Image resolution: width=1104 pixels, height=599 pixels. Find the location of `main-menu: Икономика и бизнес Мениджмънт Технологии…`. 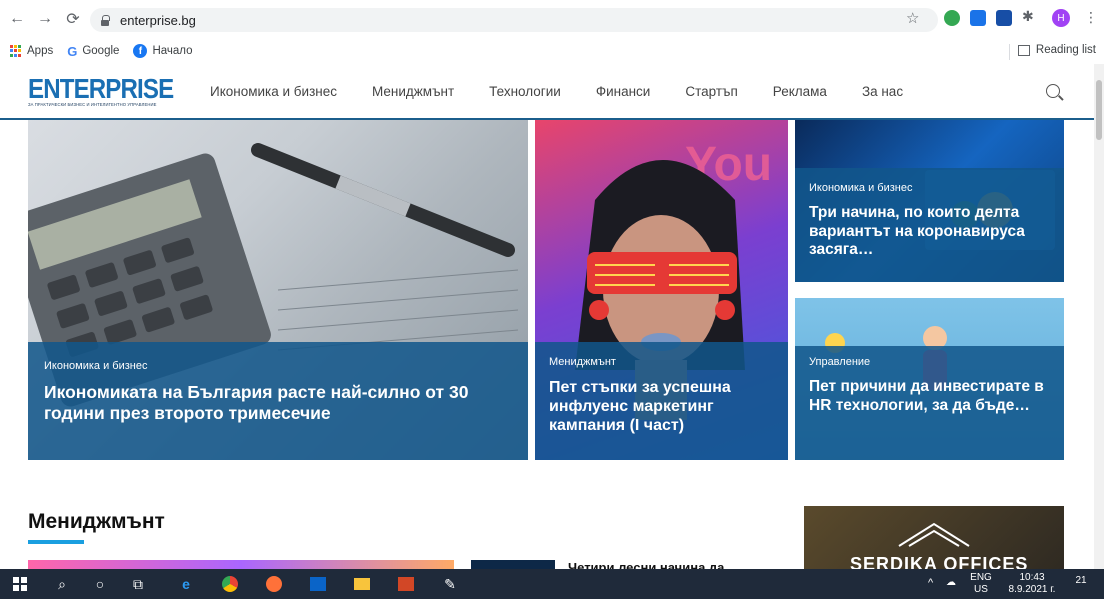

main-menu: Икономика и бизнес Мениджмънт Технологии… is located at coordinates (574, 91).